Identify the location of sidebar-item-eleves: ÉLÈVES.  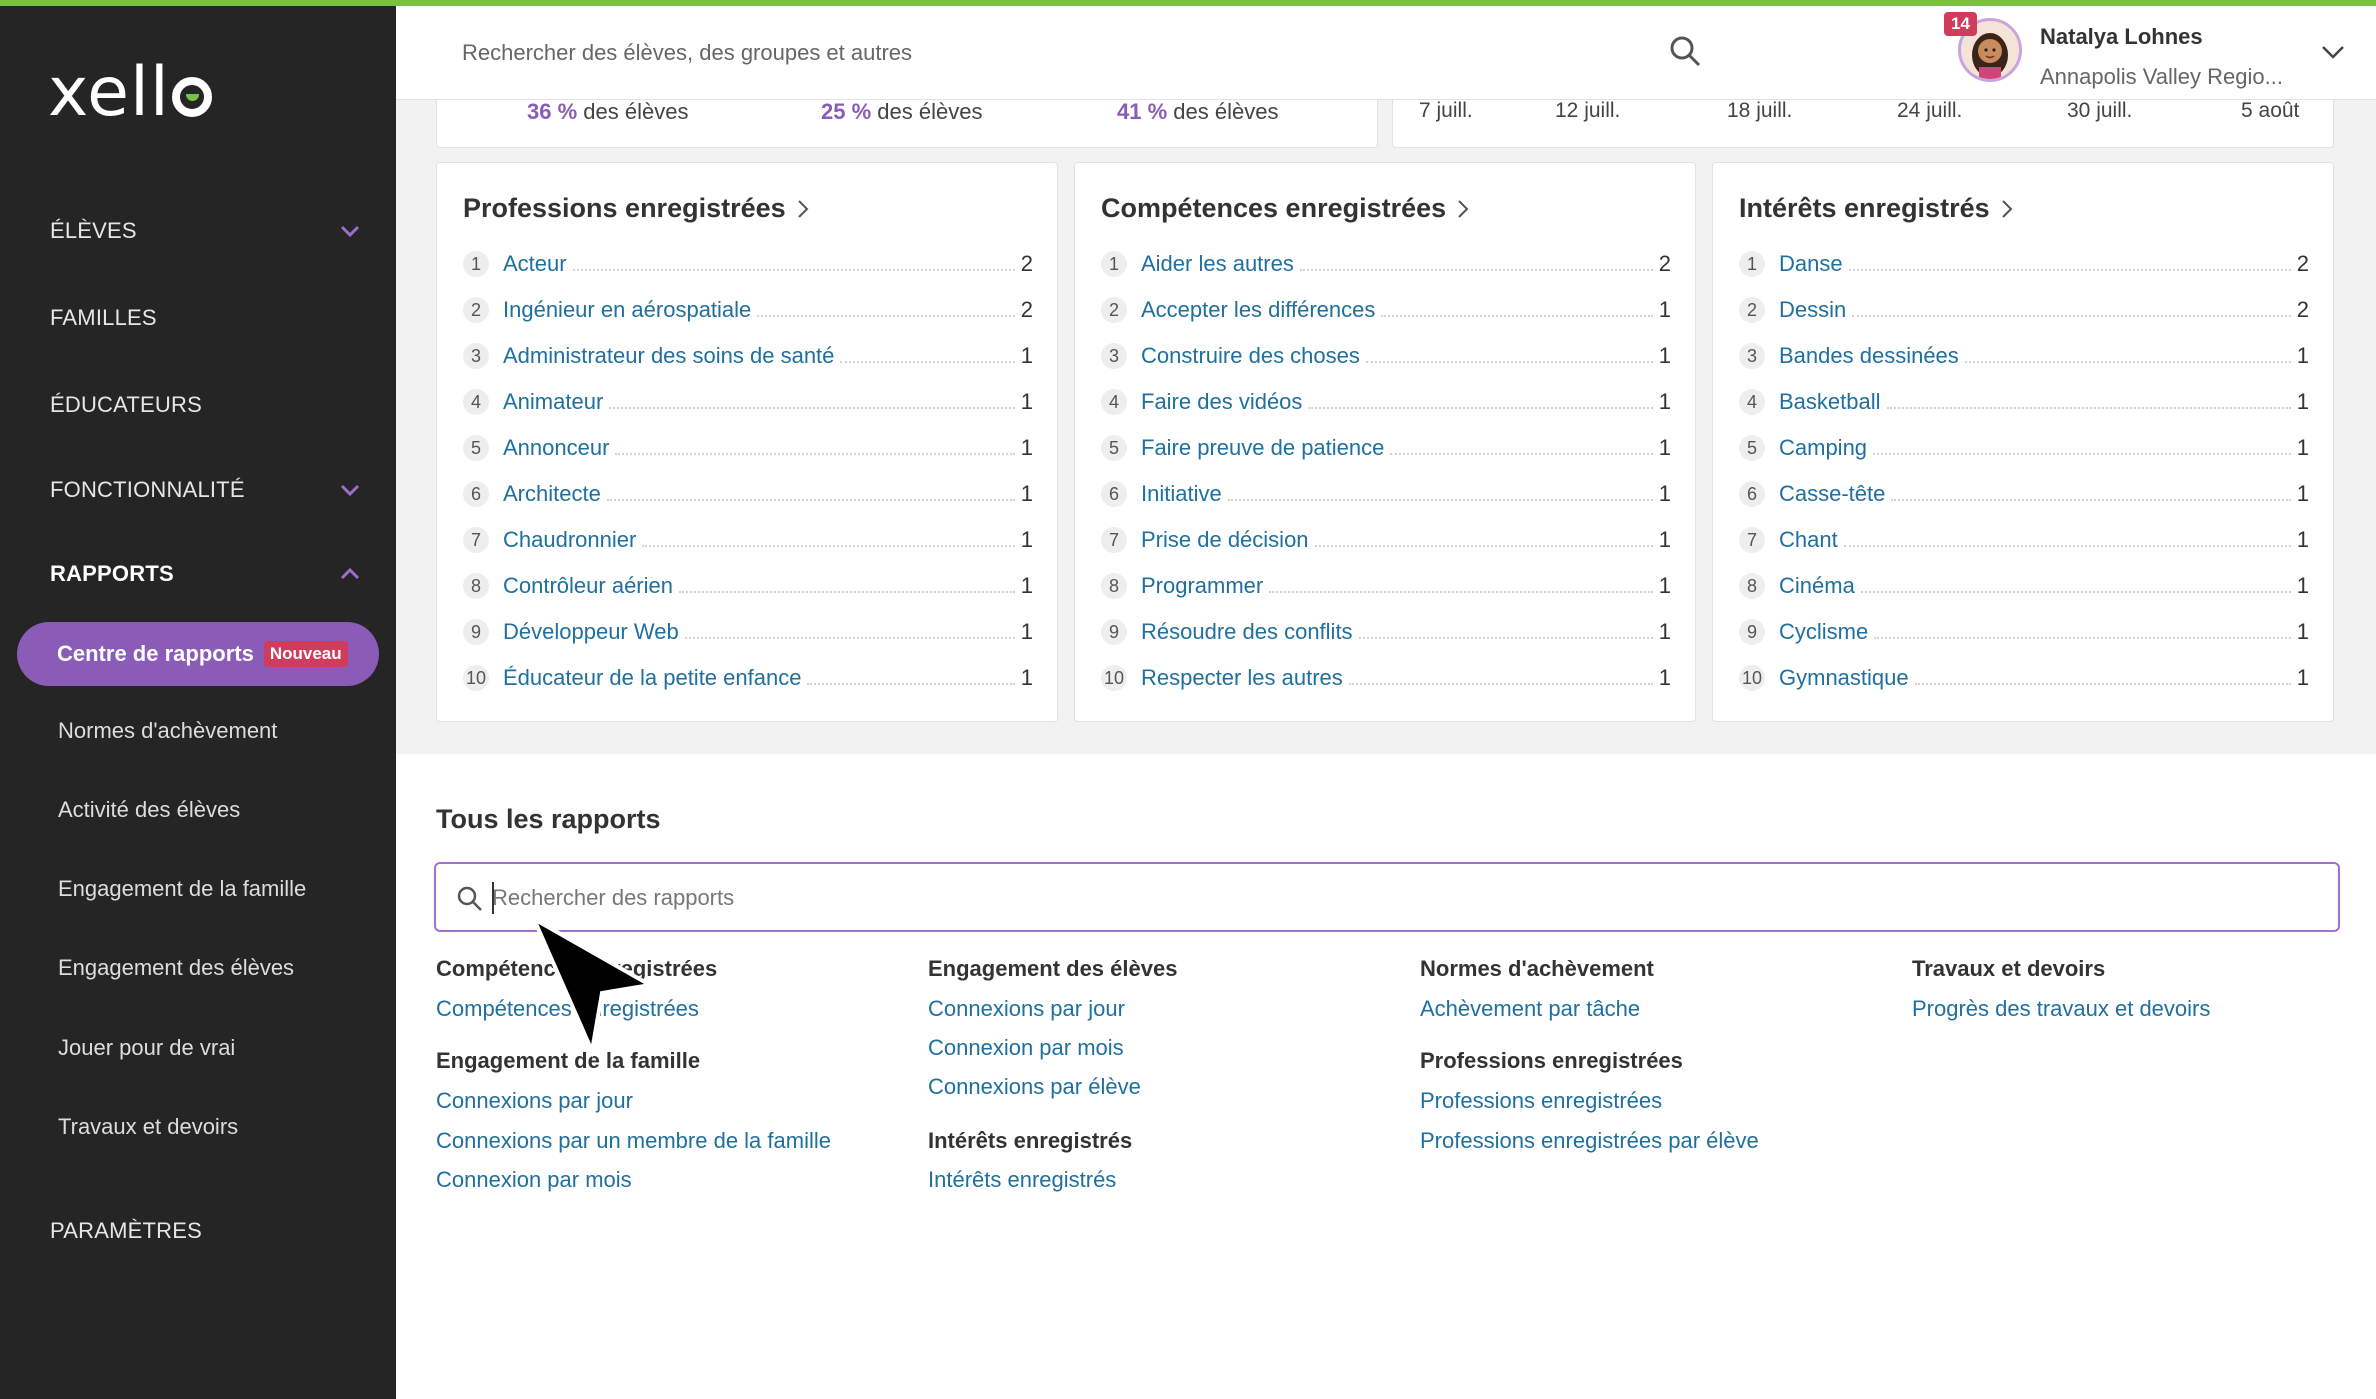
(210, 231).